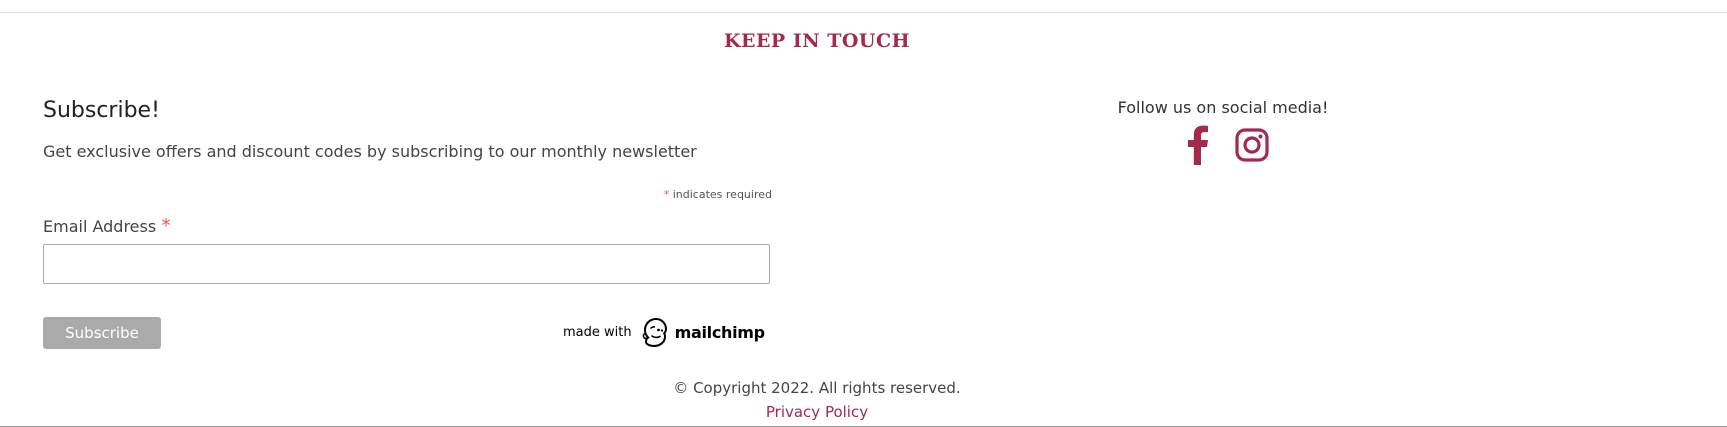 This screenshot has width=1727, height=427. What do you see at coordinates (636, 194) in the screenshot?
I see `required-note: * indicates required` at bounding box center [636, 194].